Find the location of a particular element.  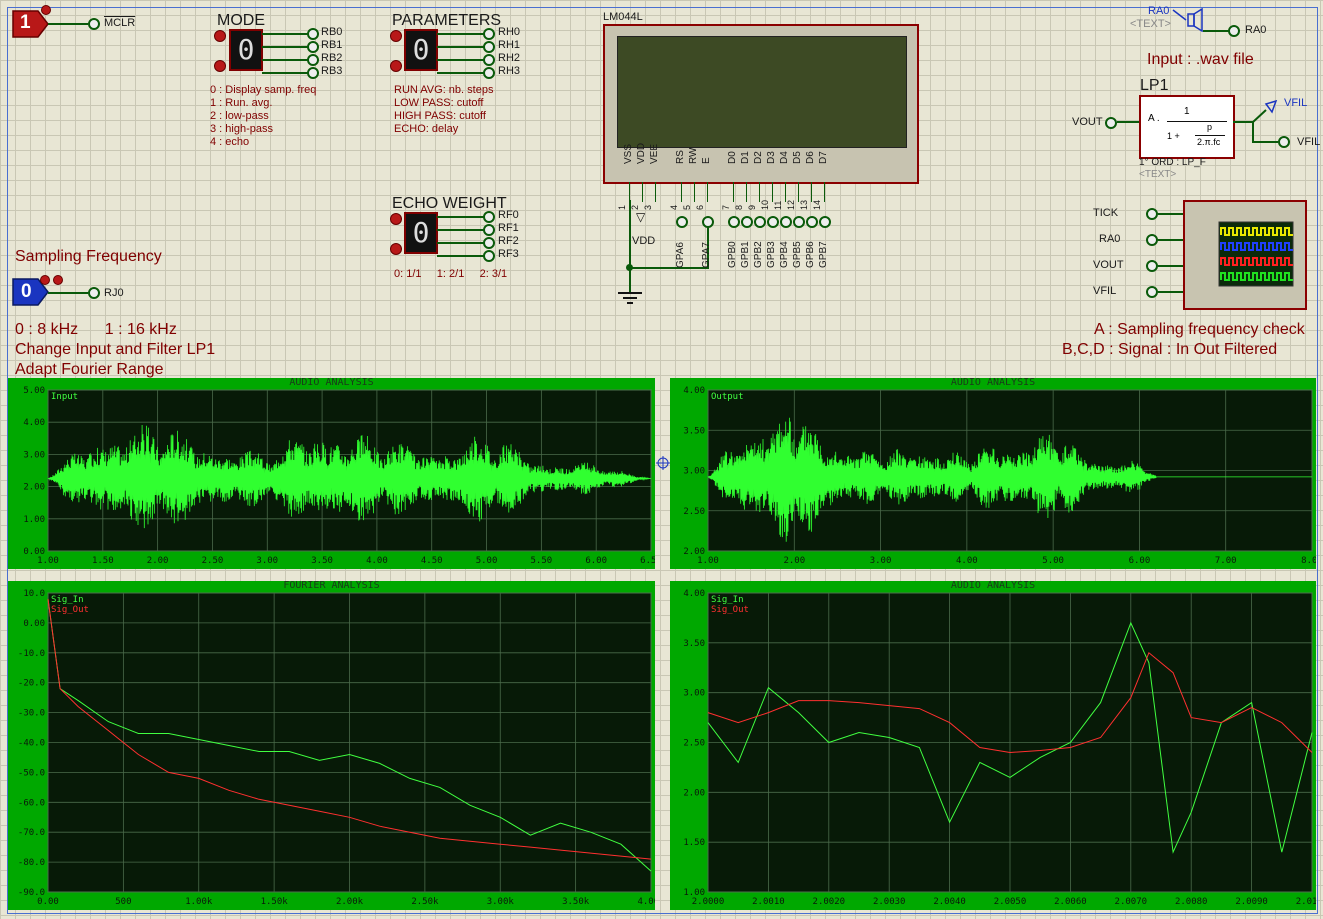

reset-button: 1 is located at coordinates (30, 24).